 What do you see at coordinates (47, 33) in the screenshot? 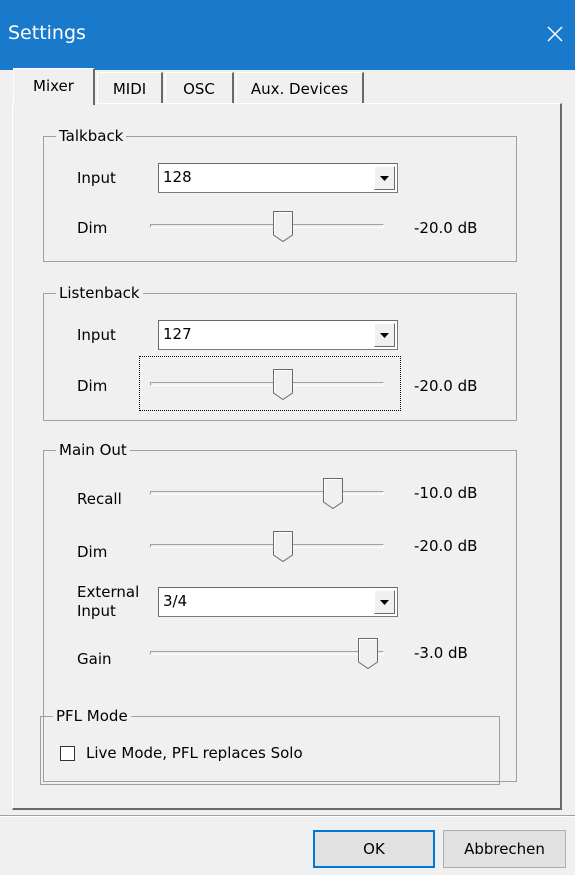
I see `window-title: Settings` at bounding box center [47, 33].